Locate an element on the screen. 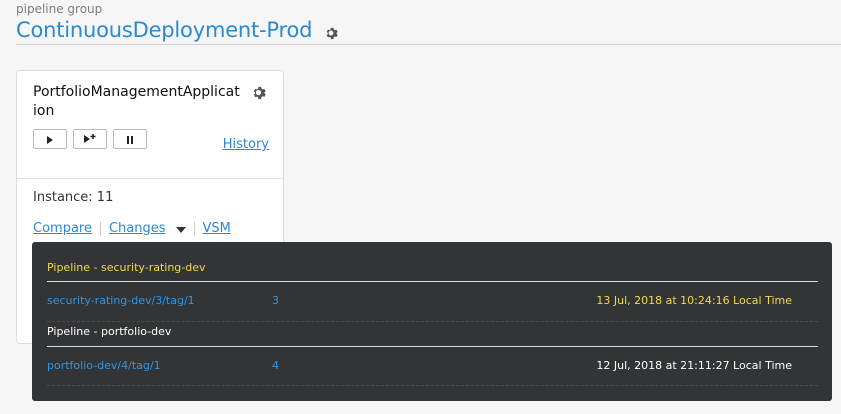 This screenshot has height=414, width=841. trigger-button is located at coordinates (50, 139).